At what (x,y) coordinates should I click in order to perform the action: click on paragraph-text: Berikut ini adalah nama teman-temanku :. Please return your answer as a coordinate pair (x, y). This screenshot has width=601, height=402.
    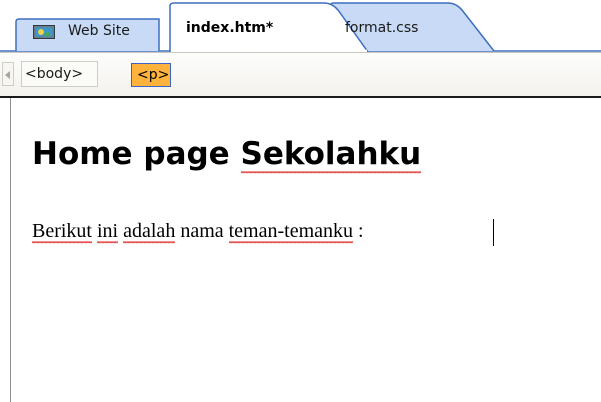
    Looking at the image, I should click on (198, 231).